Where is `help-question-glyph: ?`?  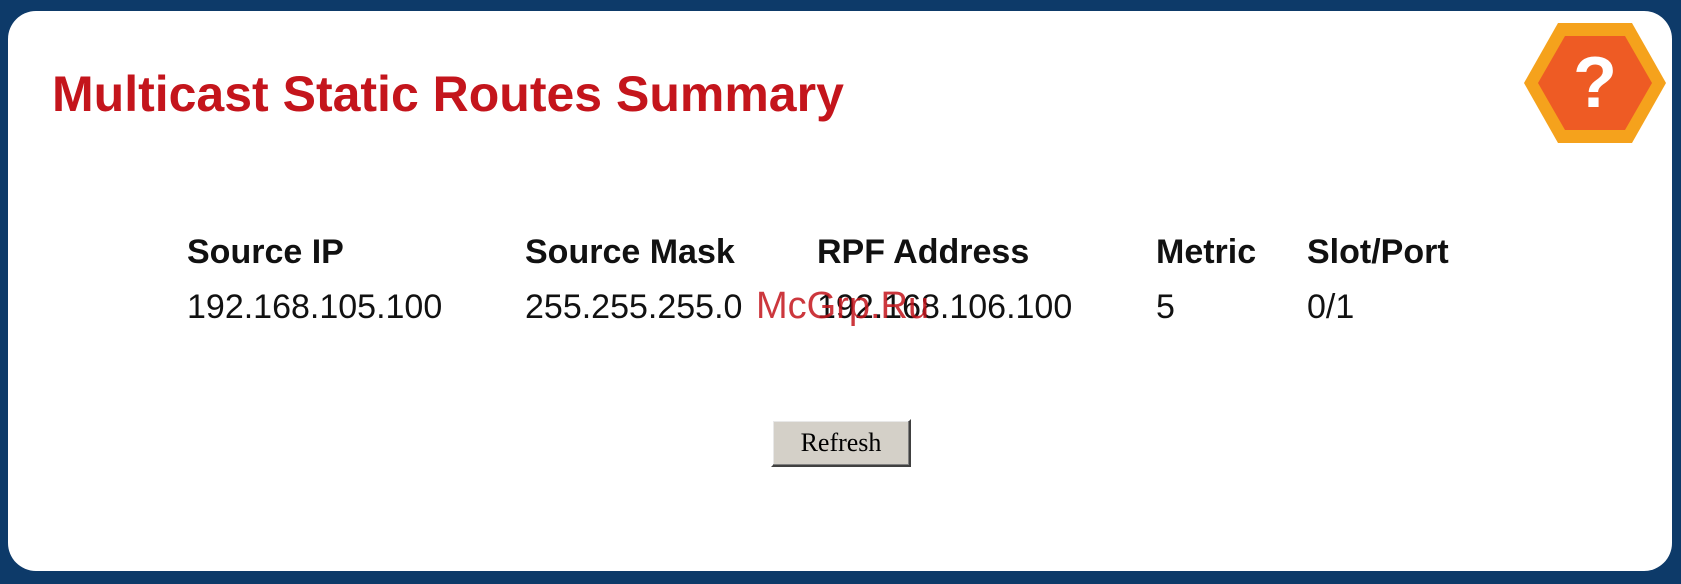
help-question-glyph: ? is located at coordinates (1595, 83).